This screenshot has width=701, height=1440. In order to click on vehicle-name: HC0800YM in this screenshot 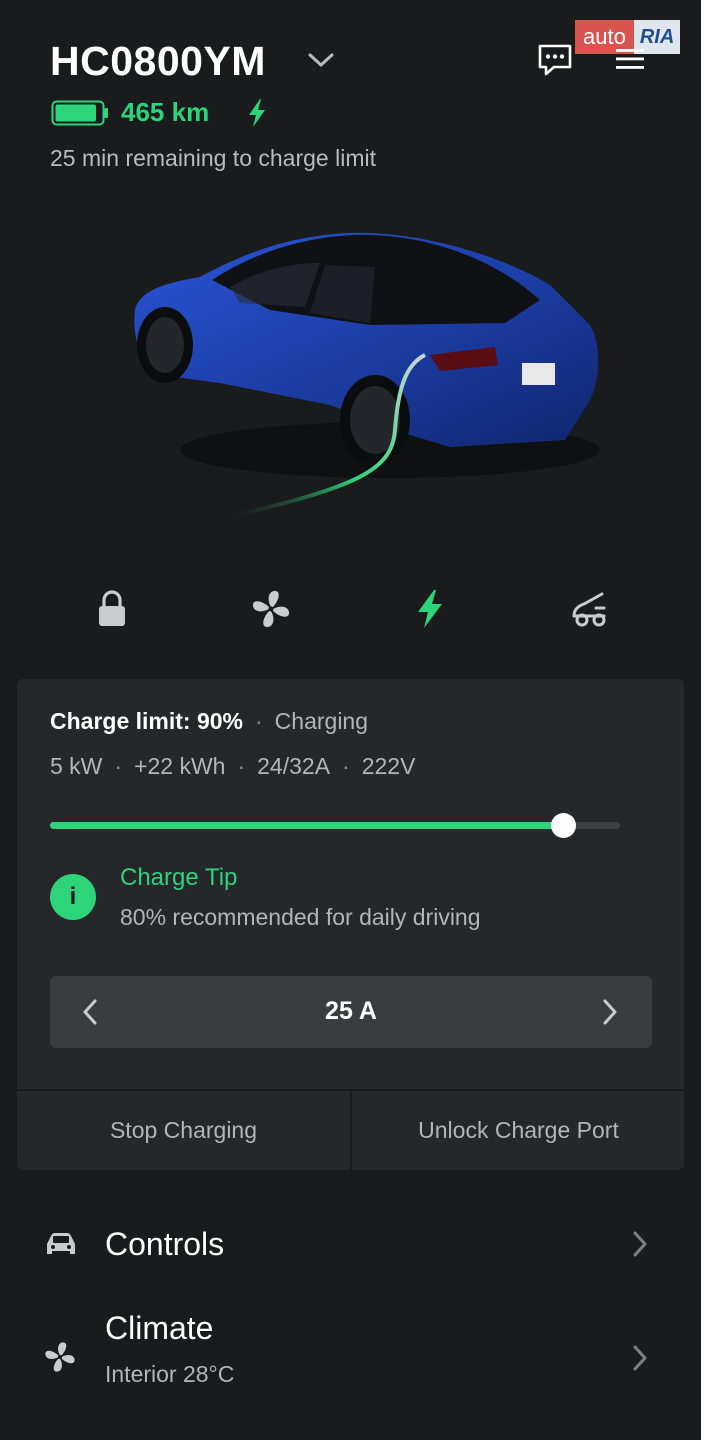, I will do `click(158, 61)`.